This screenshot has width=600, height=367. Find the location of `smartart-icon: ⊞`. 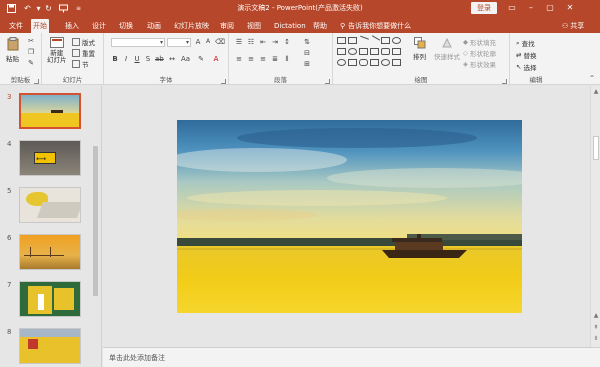

smartart-icon: ⊞ is located at coordinates (307, 64).